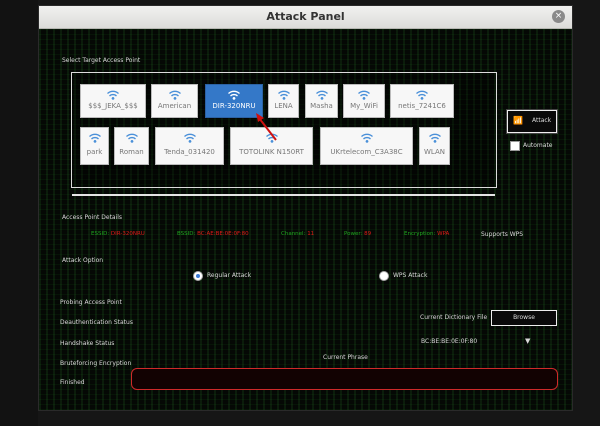 The height and width of the screenshot is (426, 600). What do you see at coordinates (449, 341) in the screenshot?
I see `mac-select-value: BC:BE:BE:0E:0F:80` at bounding box center [449, 341].